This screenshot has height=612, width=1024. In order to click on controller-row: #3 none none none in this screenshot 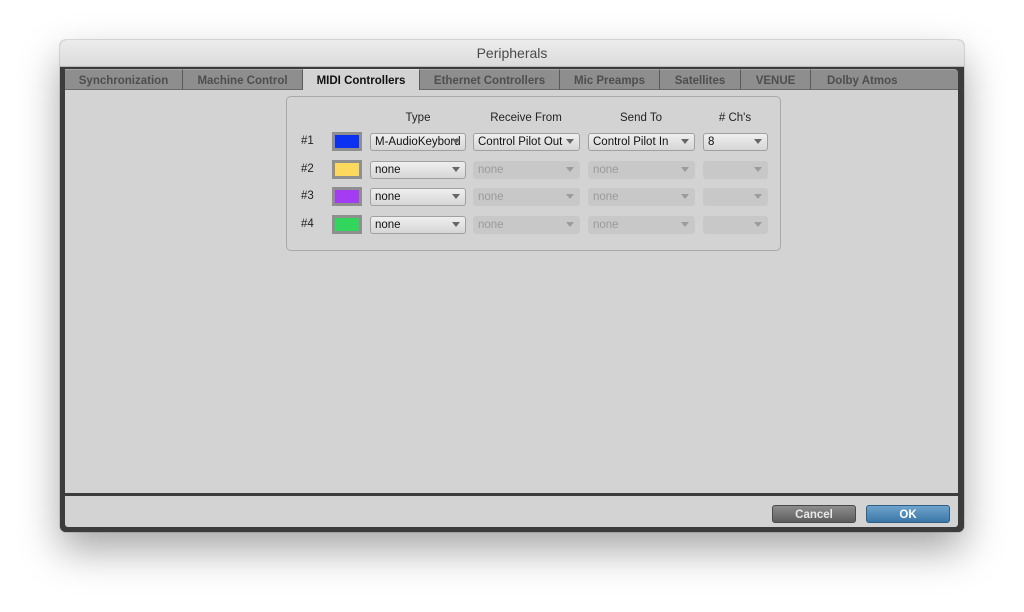, I will do `click(533, 197)`.